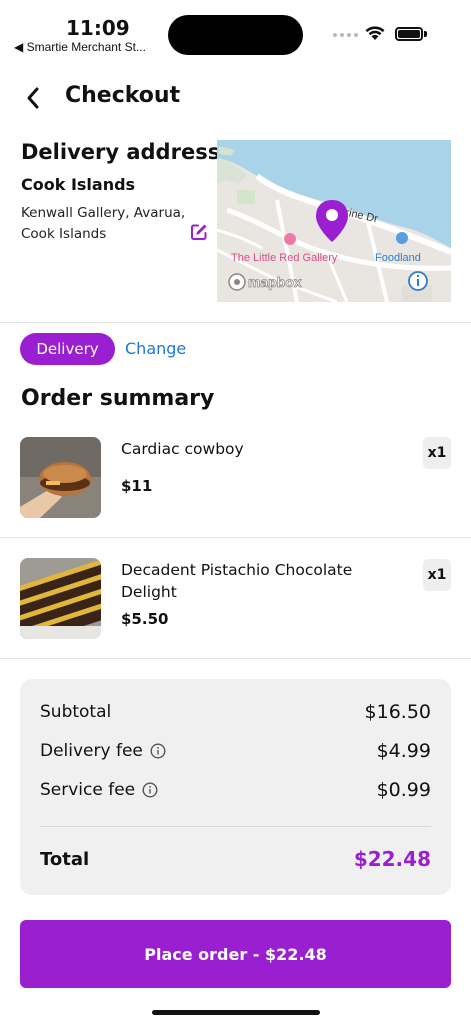 The image size is (471, 1024). I want to click on total-value: $22.48, so click(392, 859).